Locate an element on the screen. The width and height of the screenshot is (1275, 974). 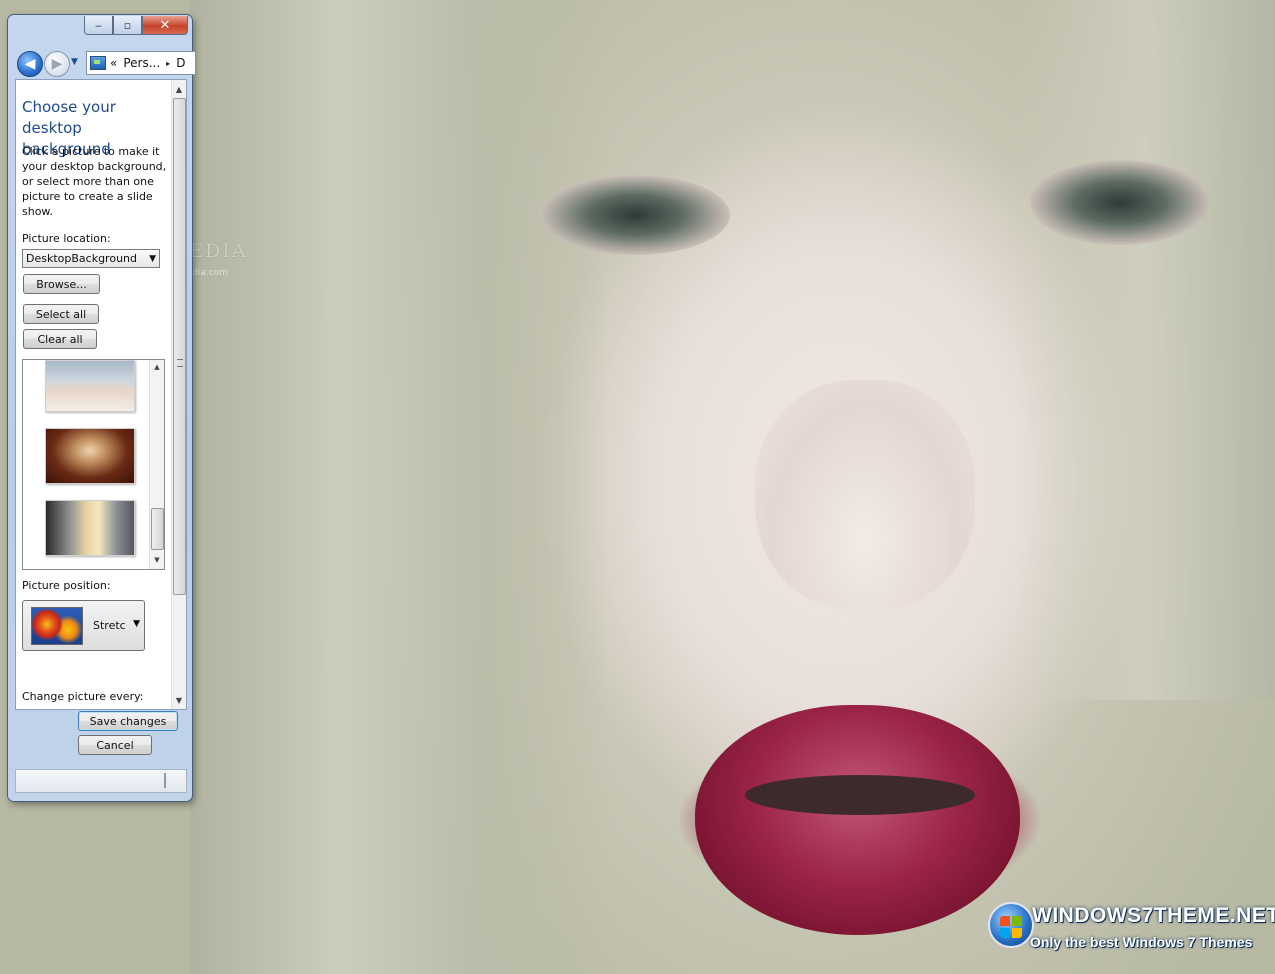
address-chevron: « is located at coordinates (113, 63).